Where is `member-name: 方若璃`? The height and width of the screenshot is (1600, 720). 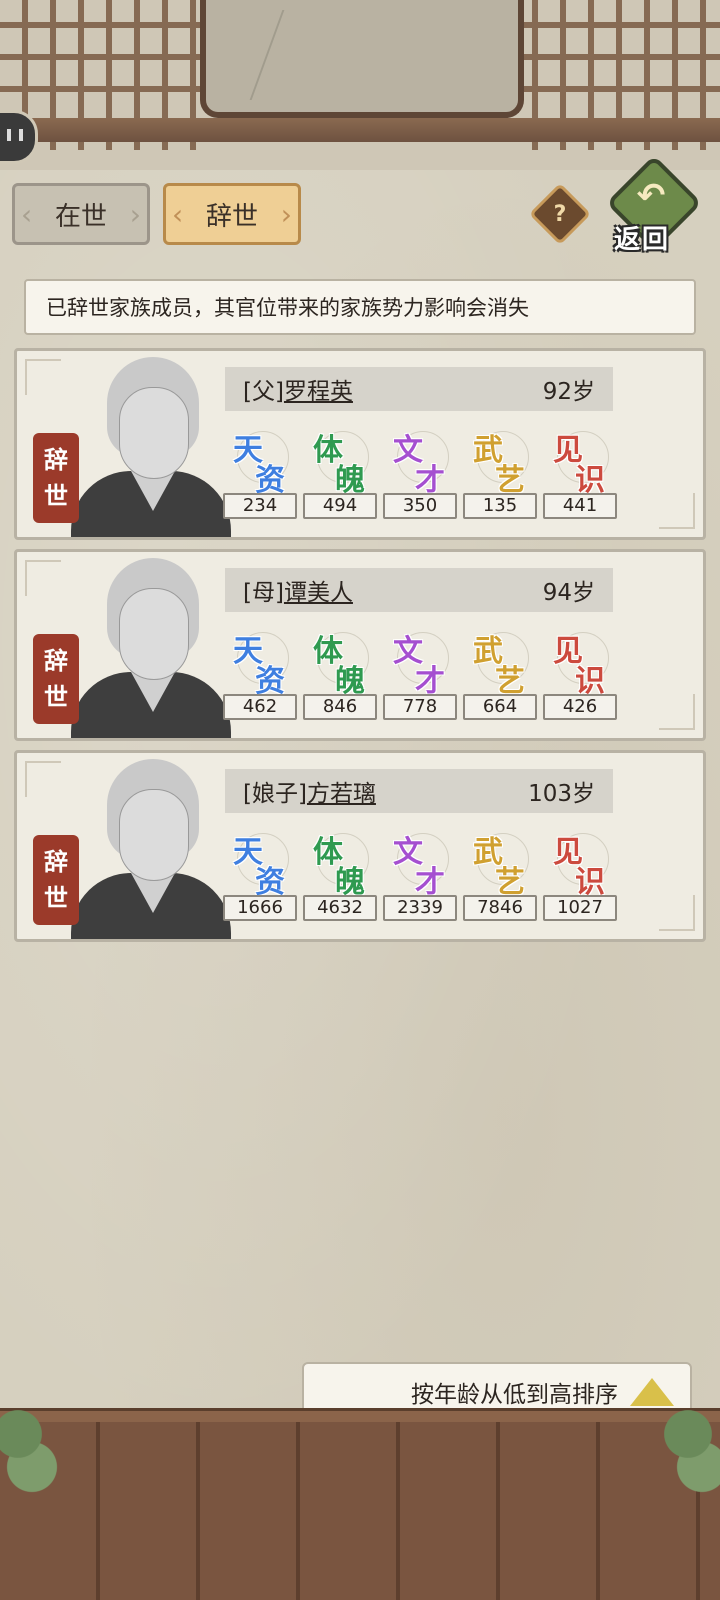
member-name: 方若璃 is located at coordinates (341, 794).